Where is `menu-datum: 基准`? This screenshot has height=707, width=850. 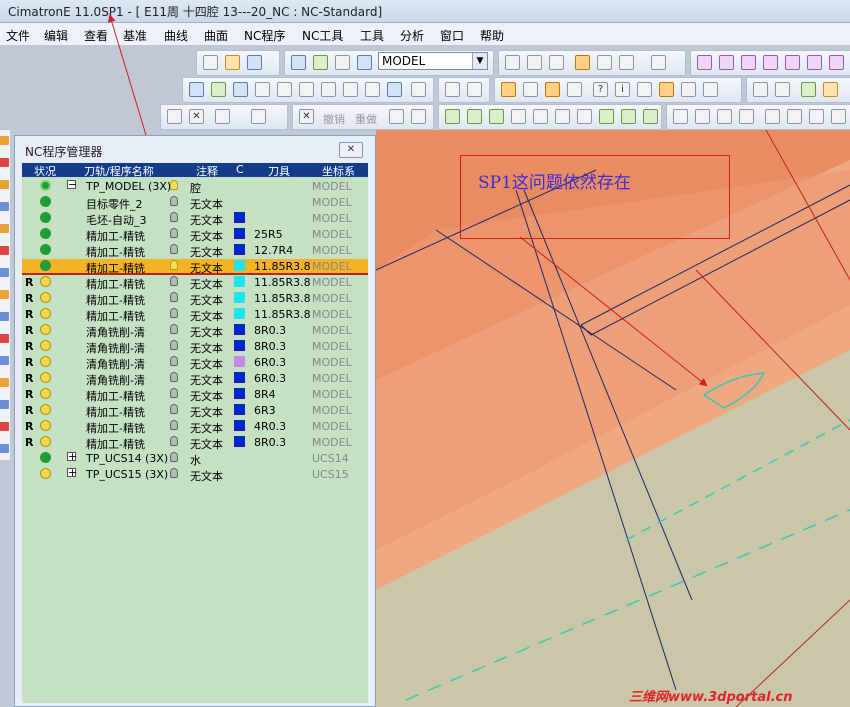
menu-datum: 基准 is located at coordinates (135, 35).